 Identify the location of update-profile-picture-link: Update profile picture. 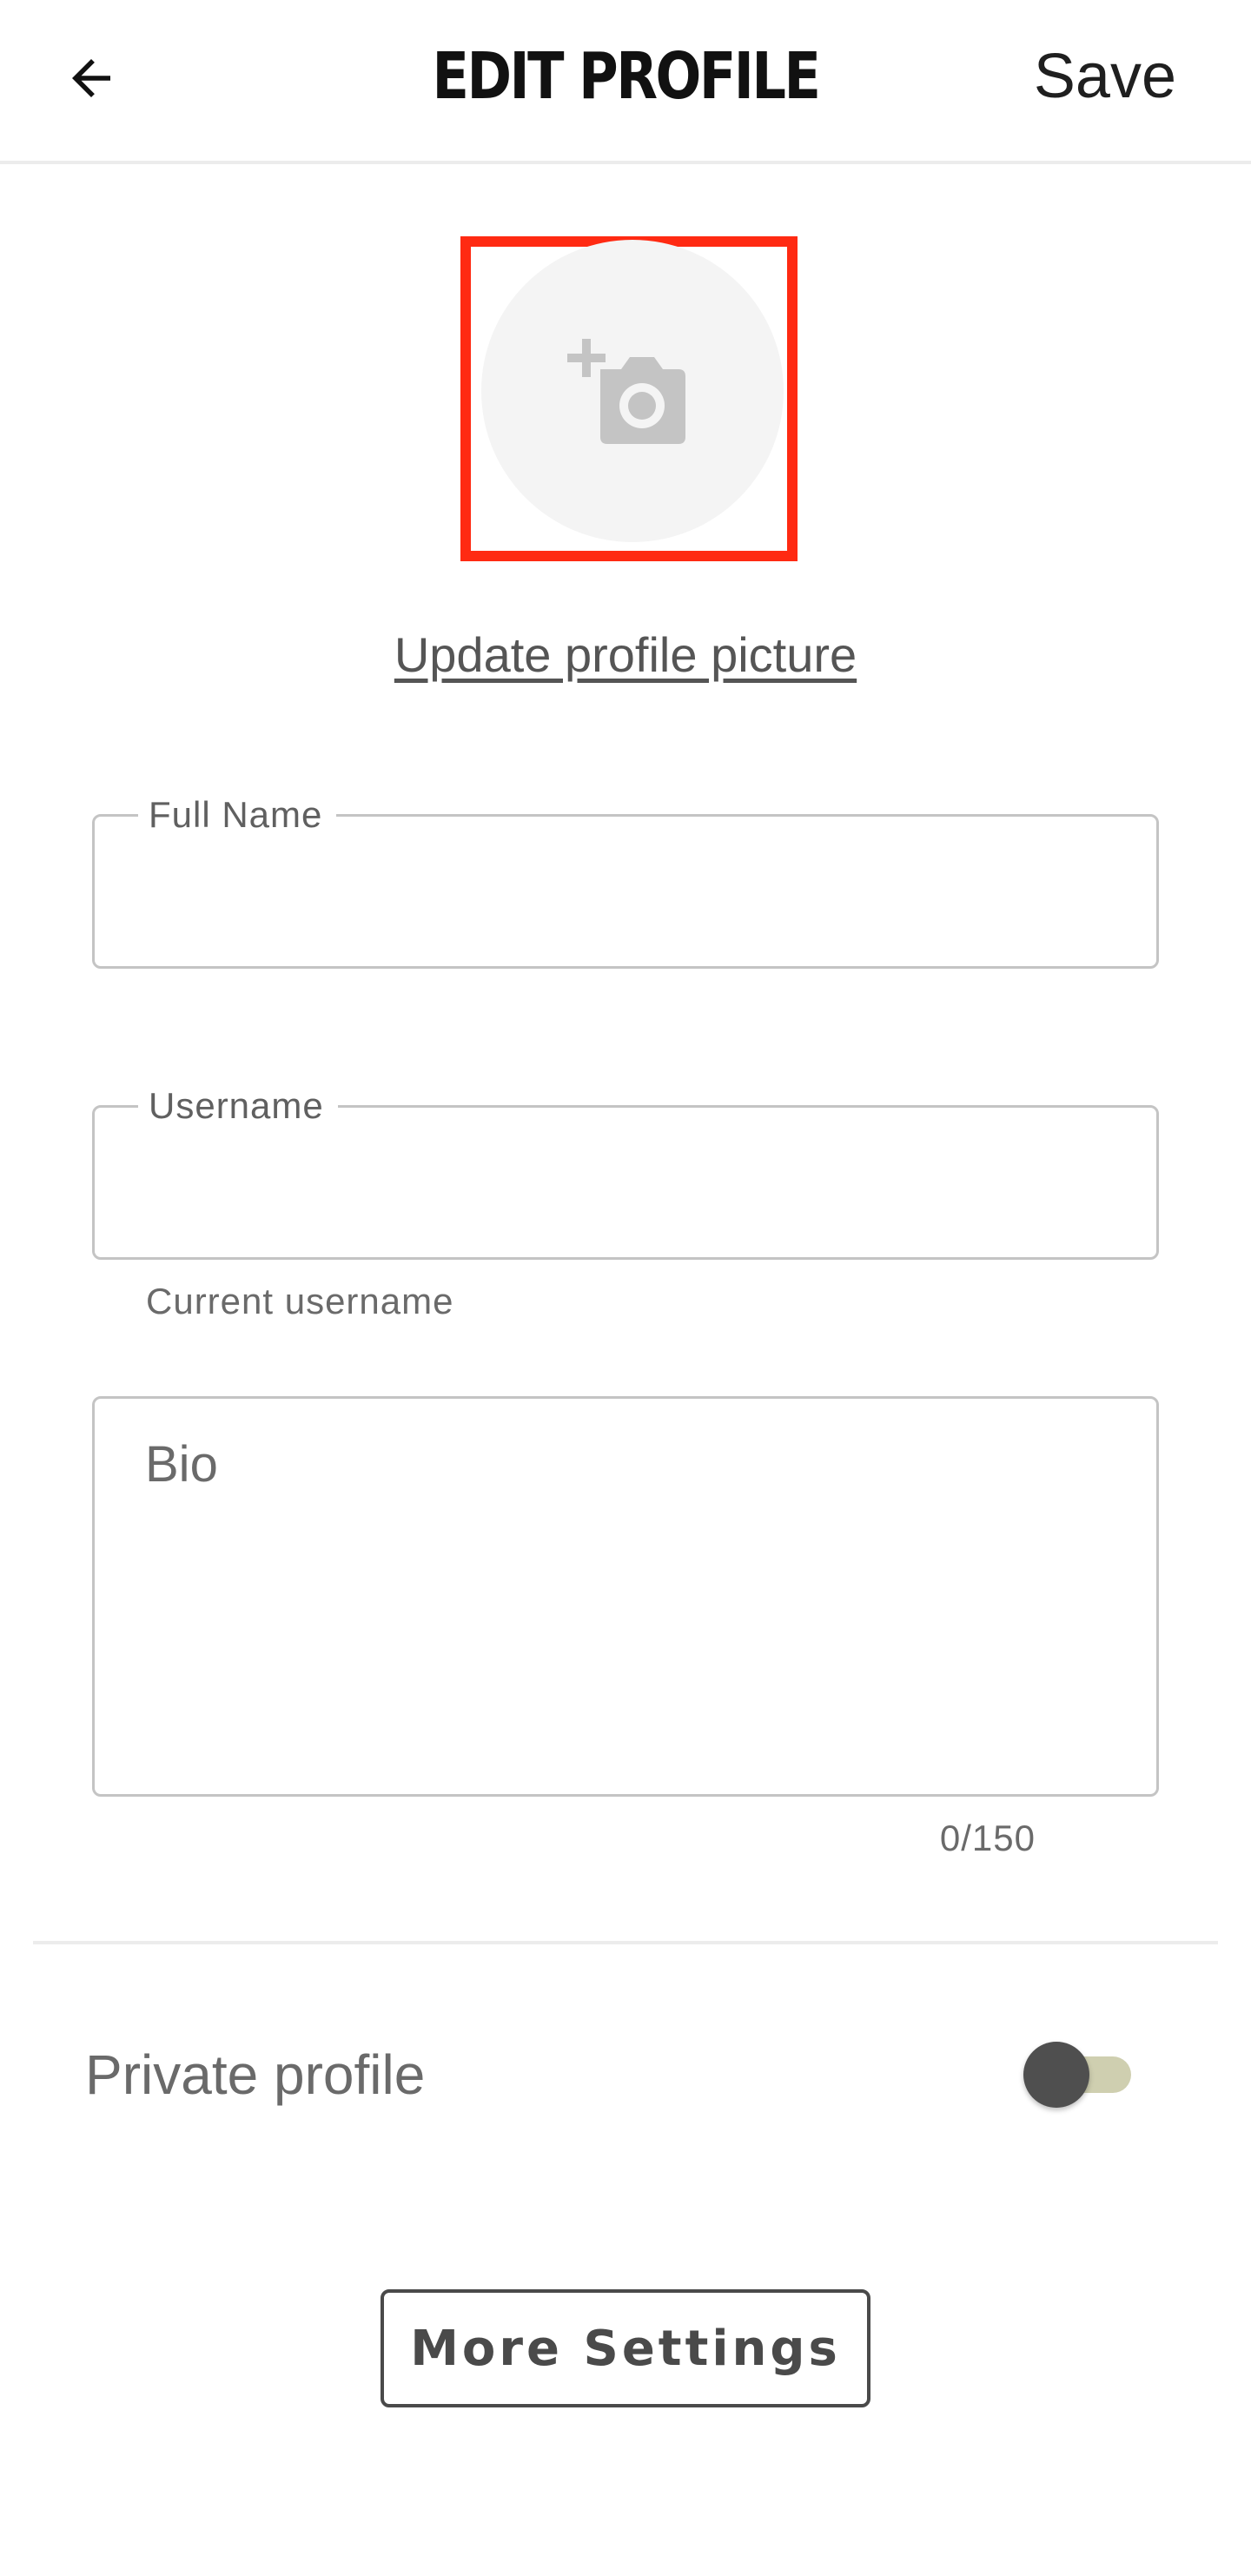
(625, 654).